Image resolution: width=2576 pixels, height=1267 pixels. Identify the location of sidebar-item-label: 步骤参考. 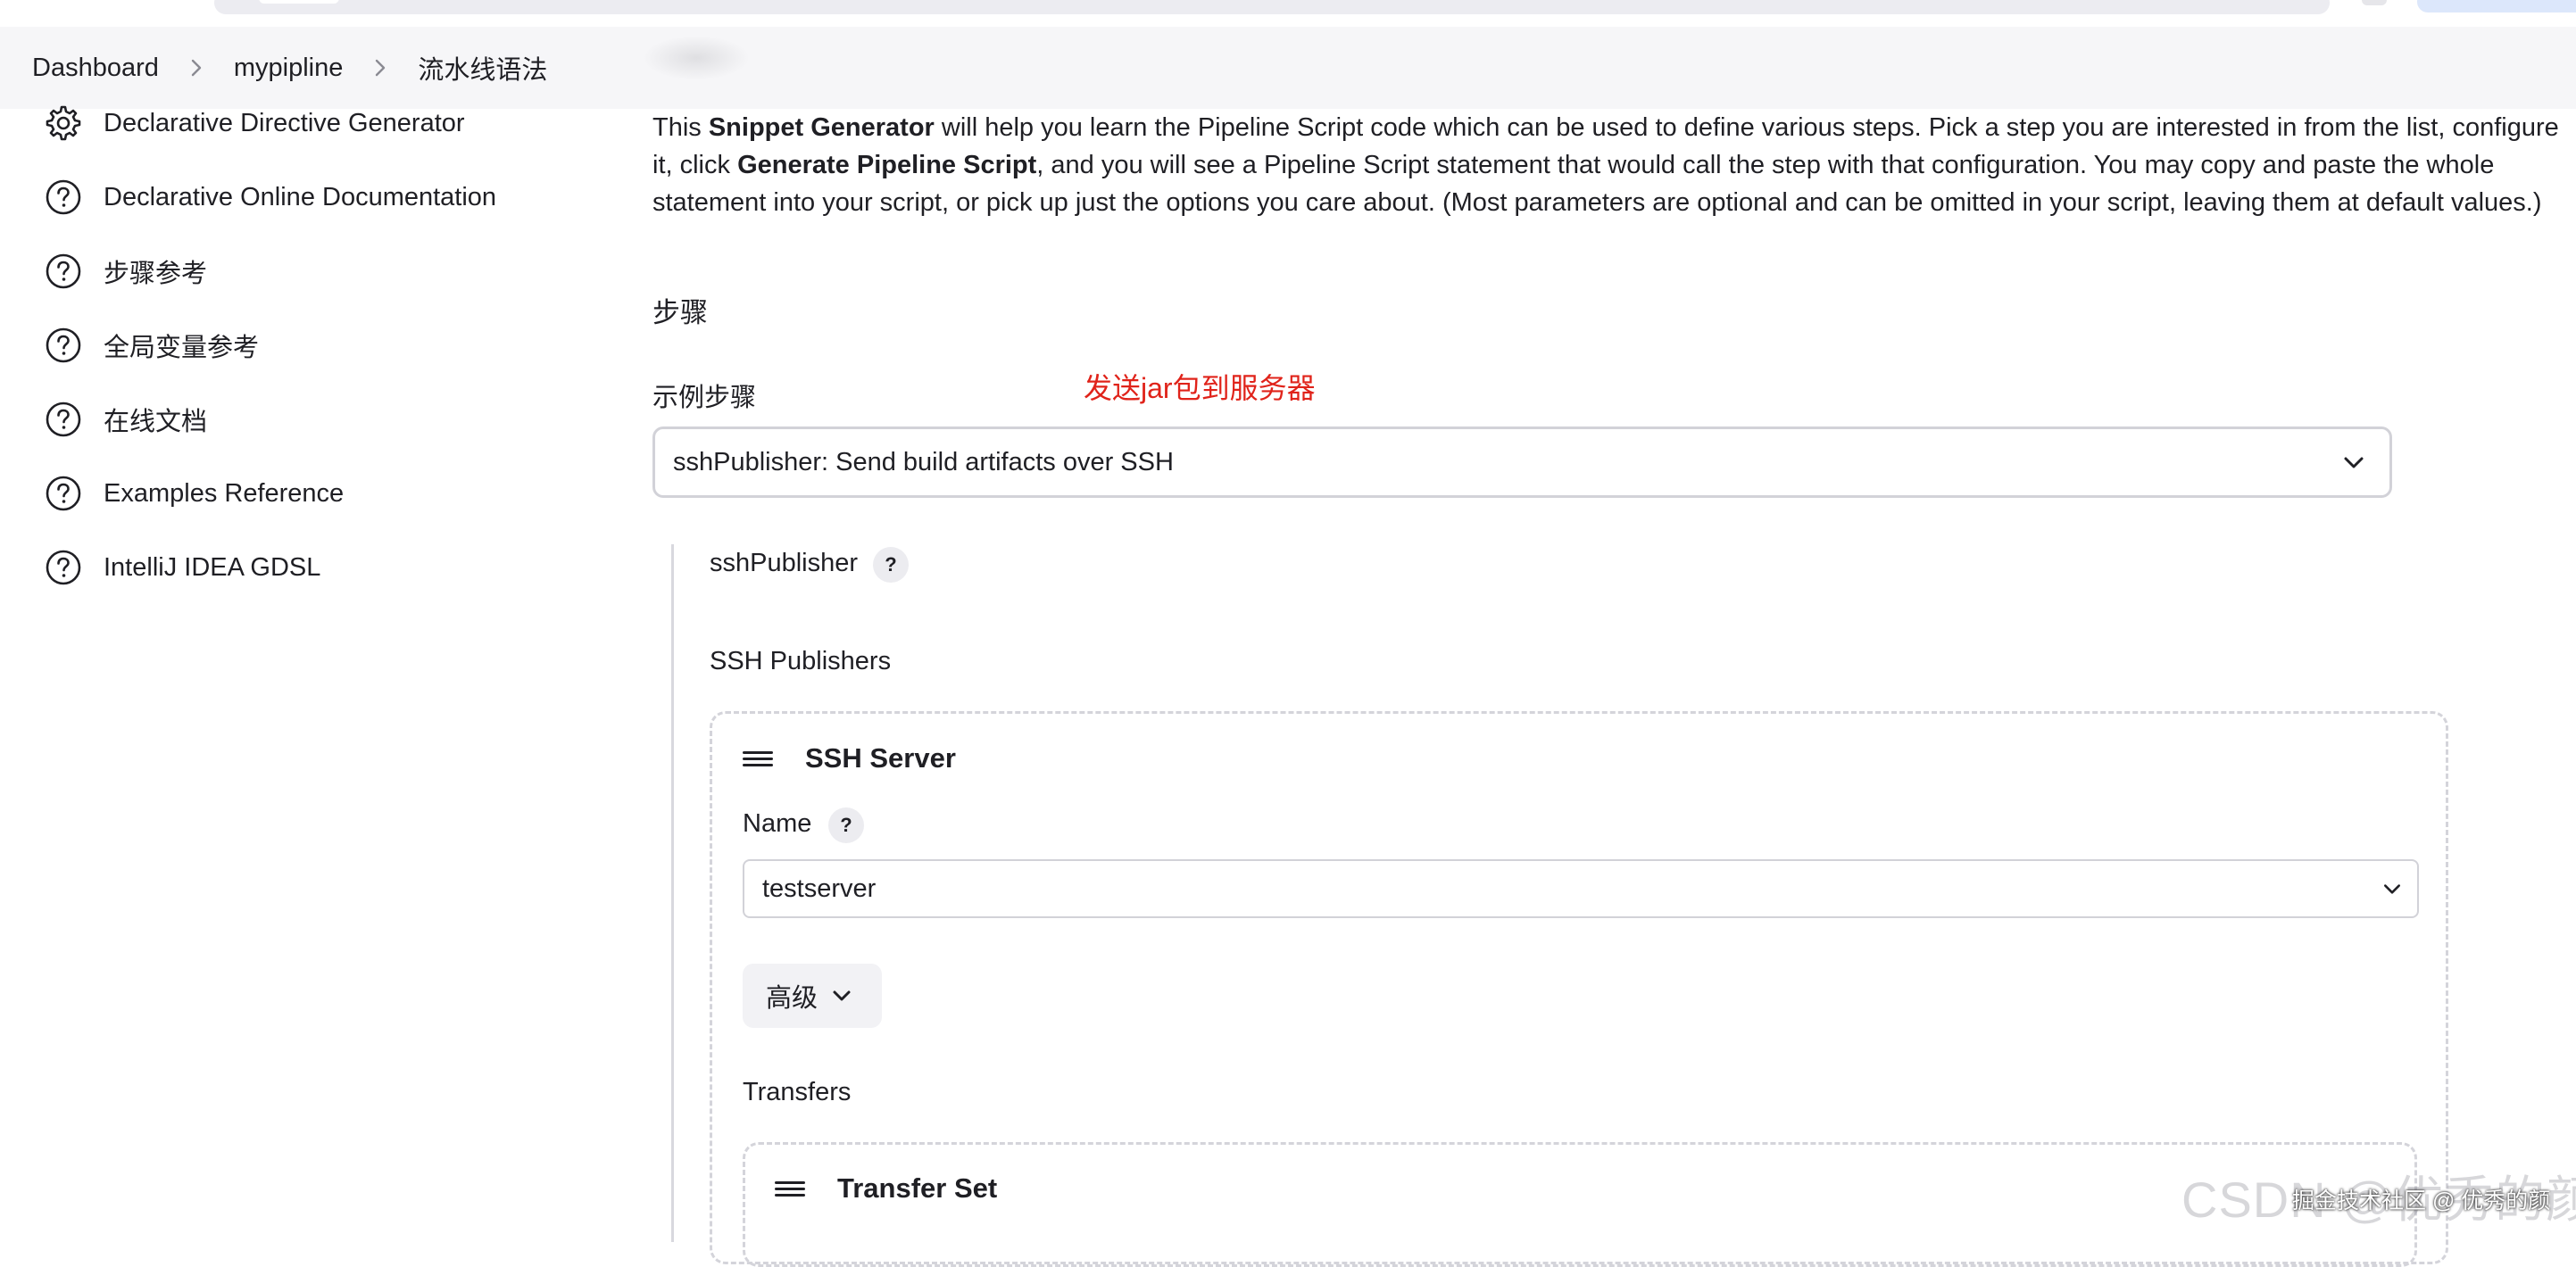
(156, 274).